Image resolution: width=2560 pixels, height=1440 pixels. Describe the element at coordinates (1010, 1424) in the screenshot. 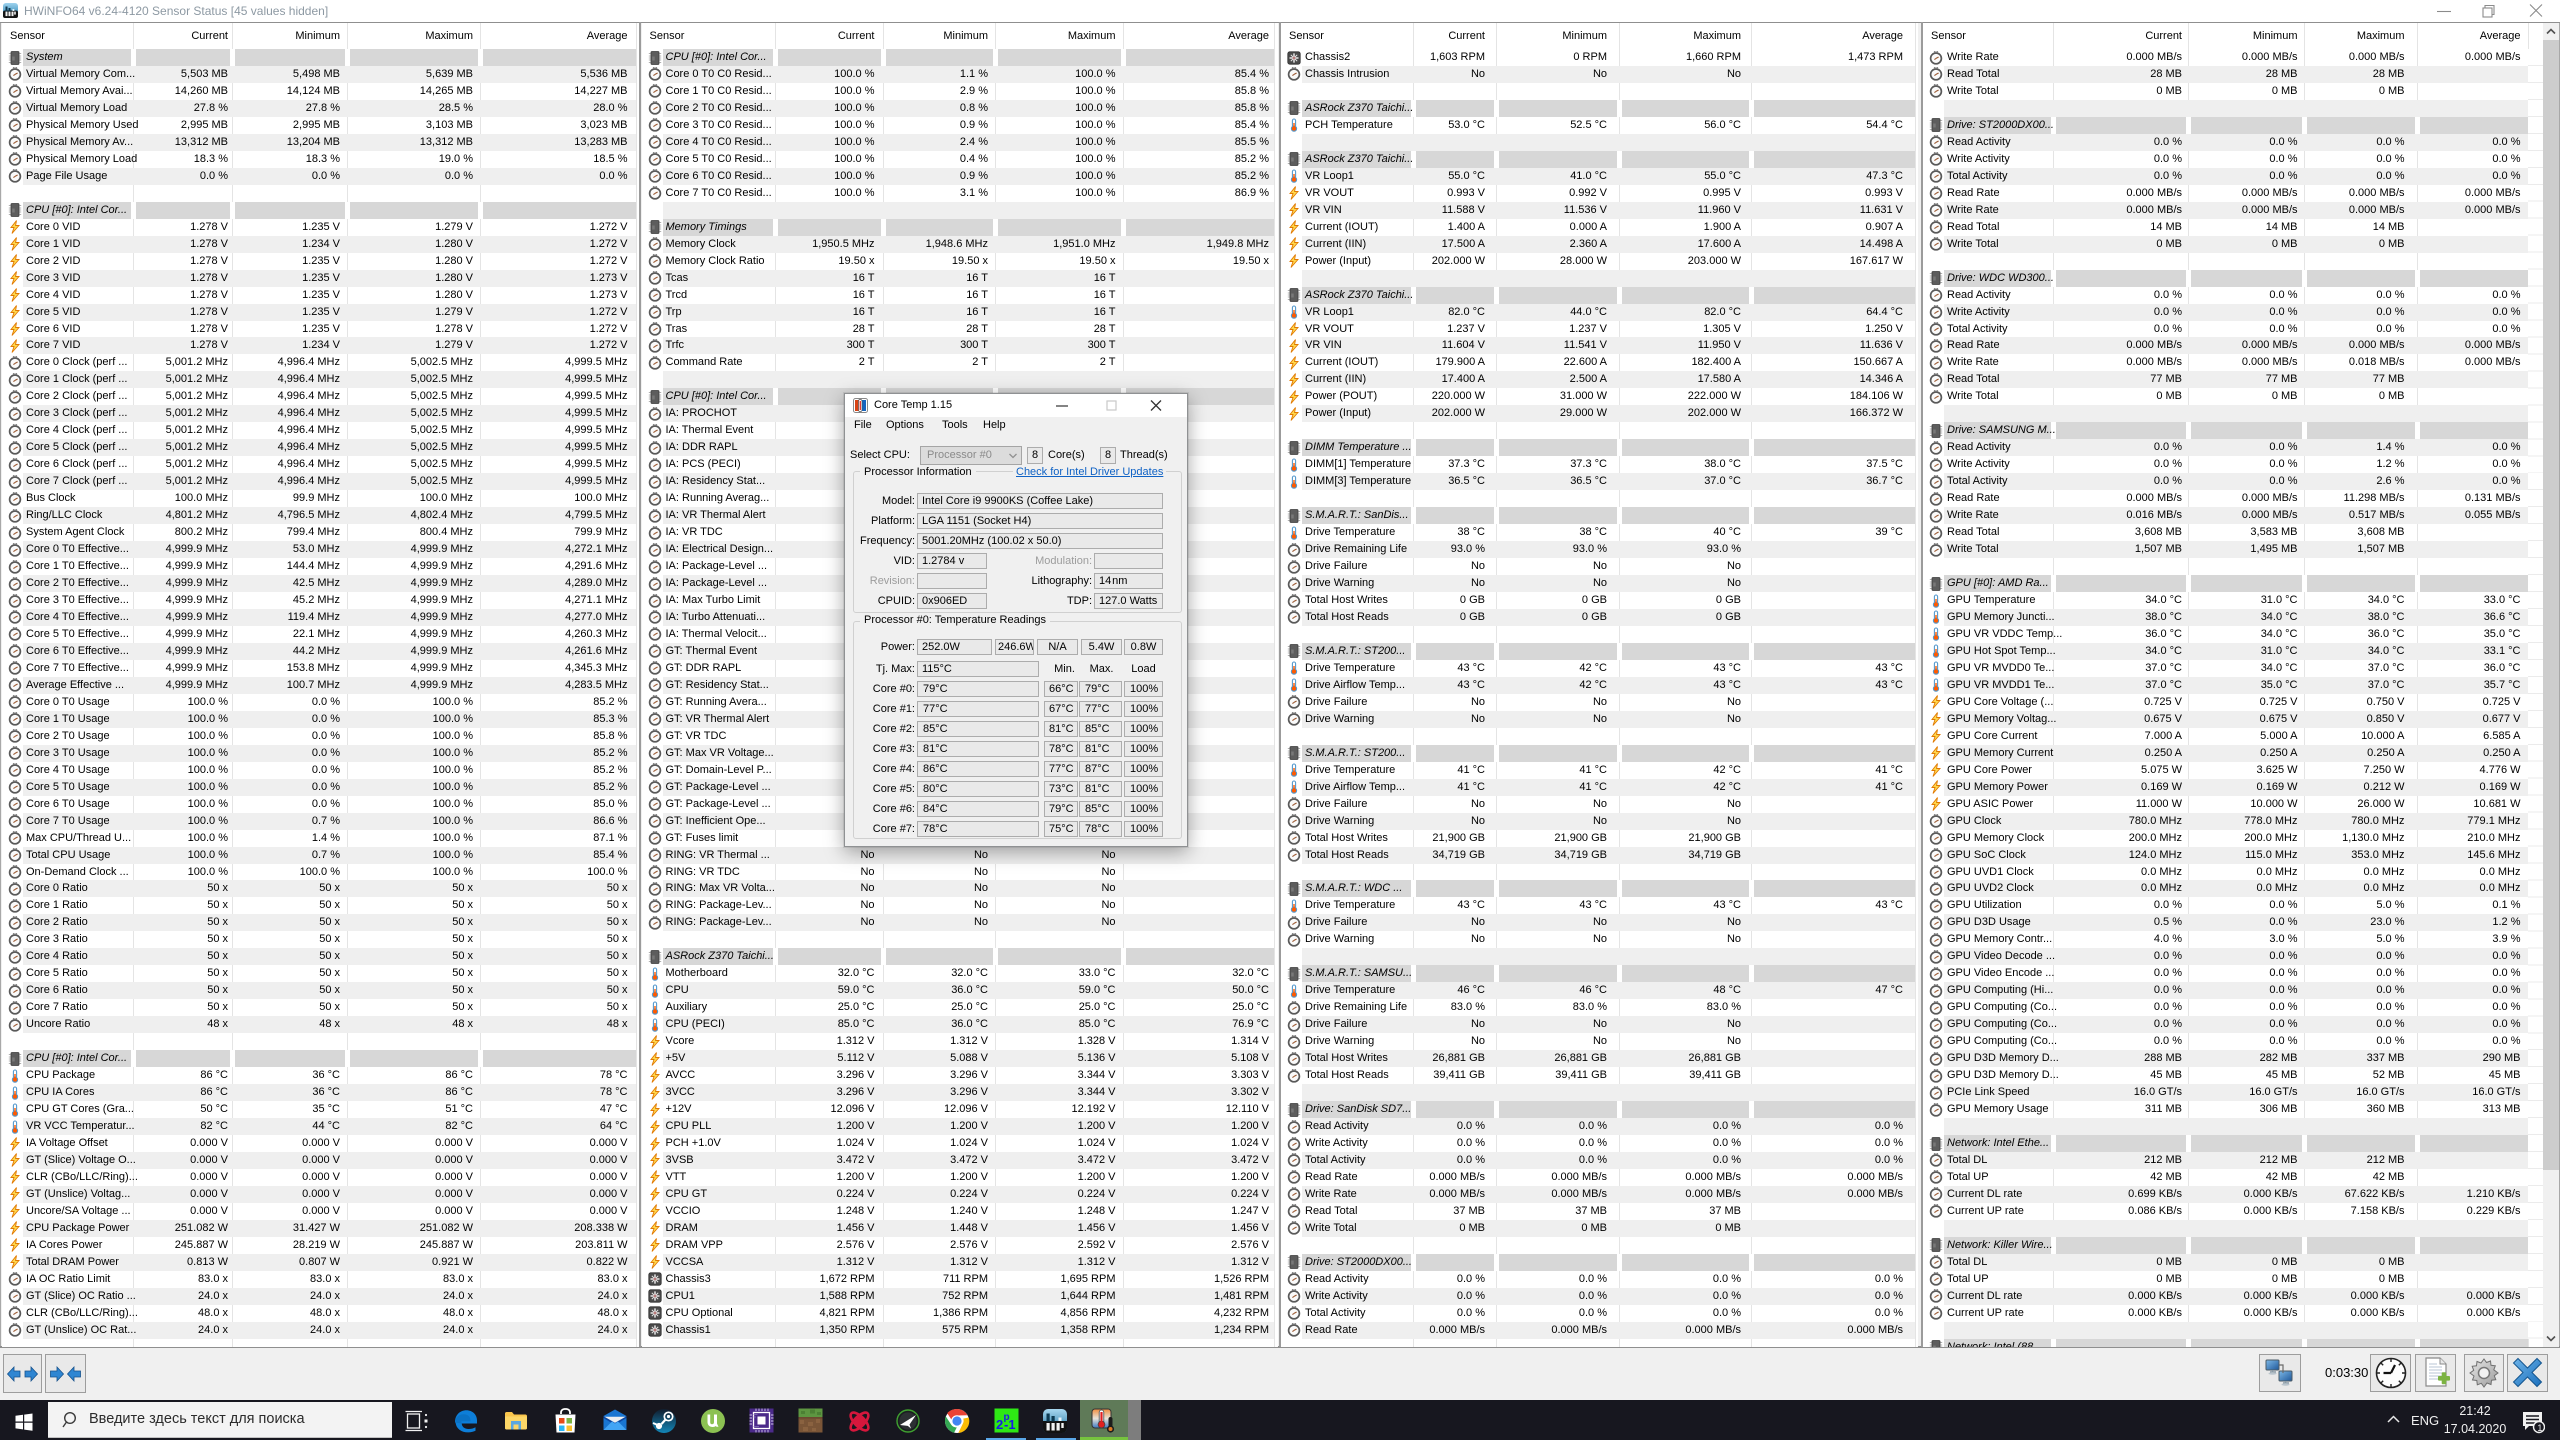

I see `svg-text: -1` at that location.